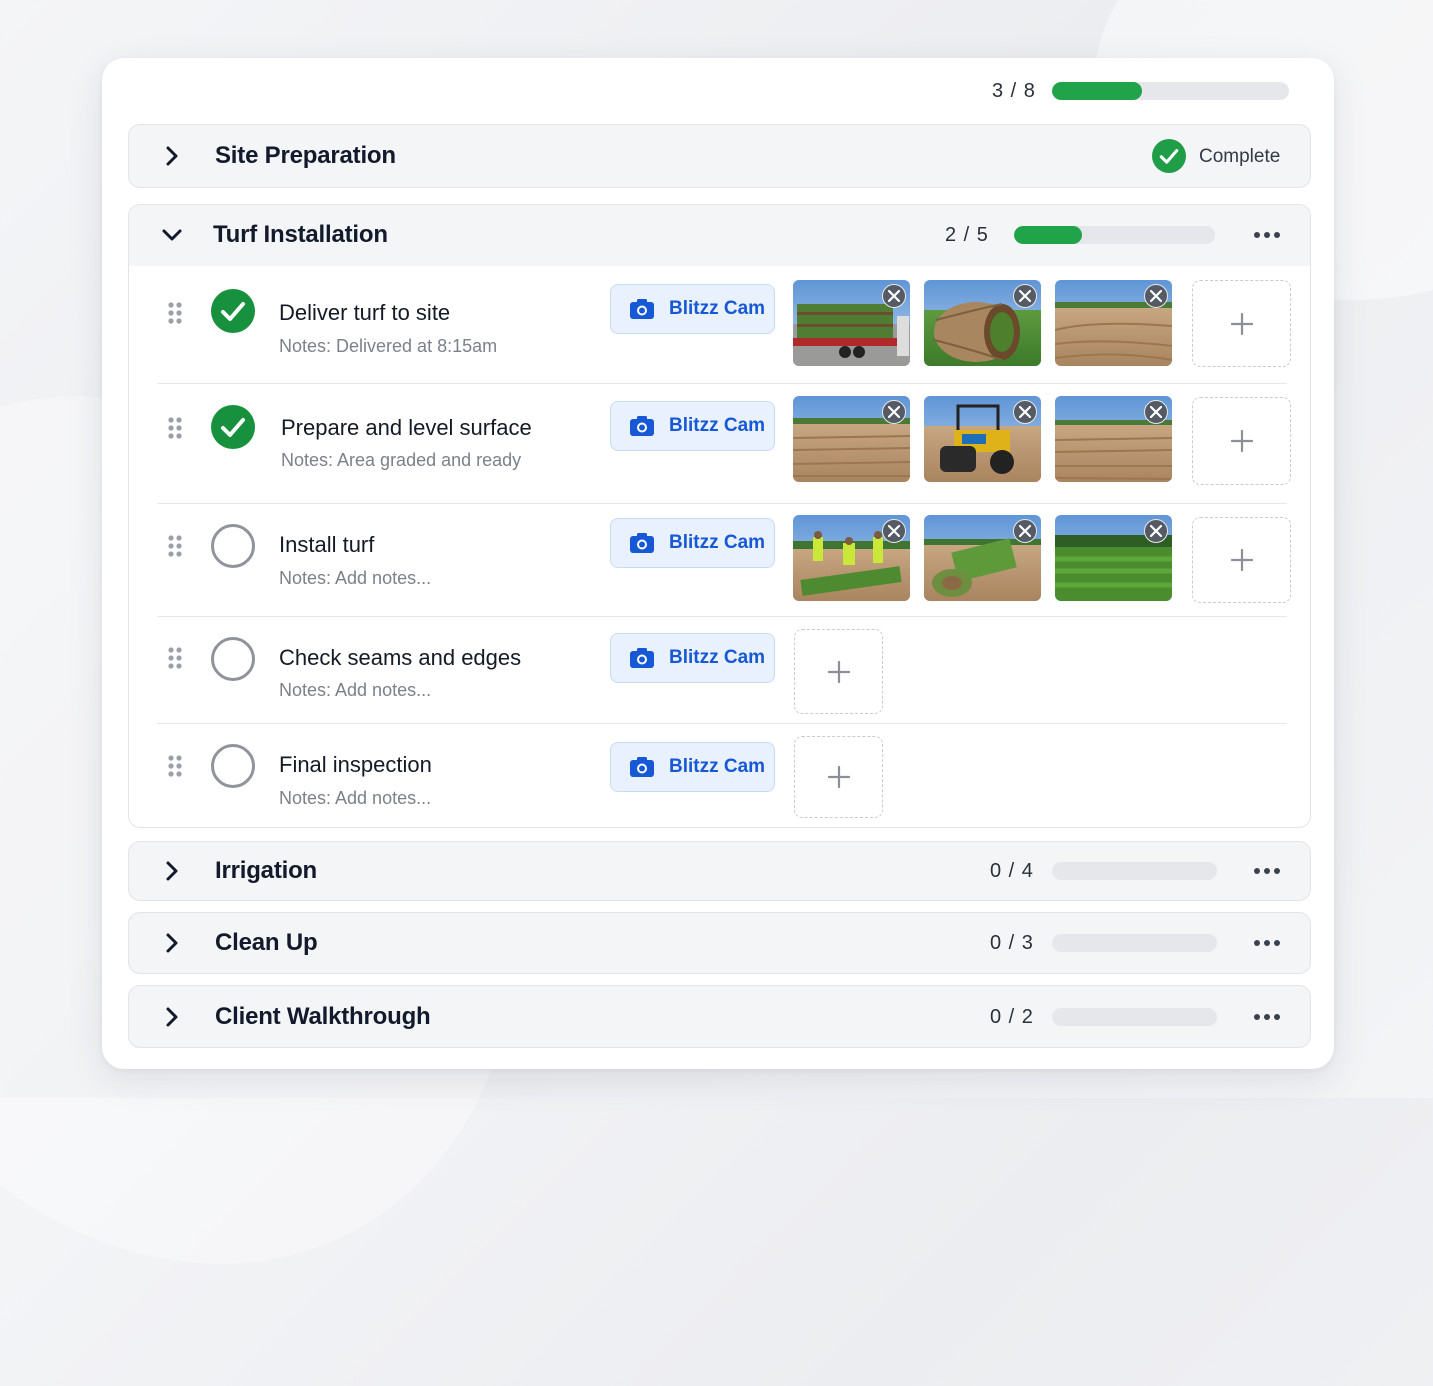 The width and height of the screenshot is (1433, 1386). I want to click on checkmark-icon, so click(233, 311).